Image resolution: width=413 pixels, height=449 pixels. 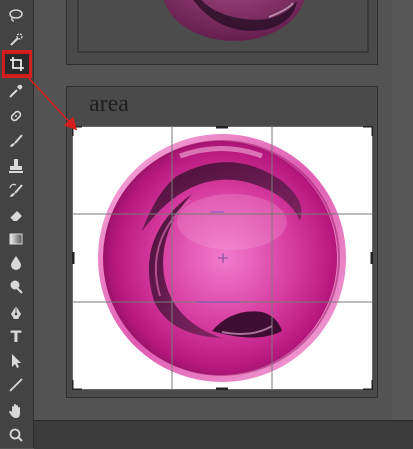 I want to click on quick-selection-tool-icon, so click(x=16, y=39).